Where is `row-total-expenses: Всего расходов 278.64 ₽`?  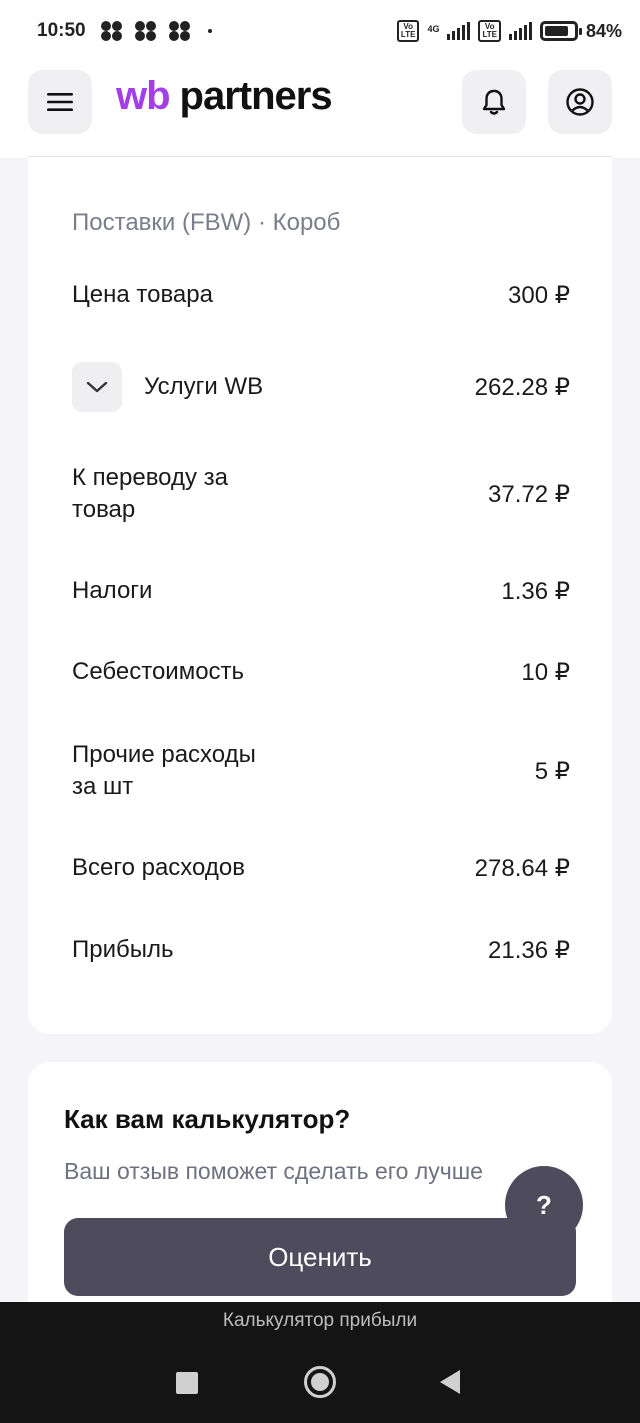
row-total-expenses: Всего расходов 278.64 ₽ is located at coordinates (321, 868).